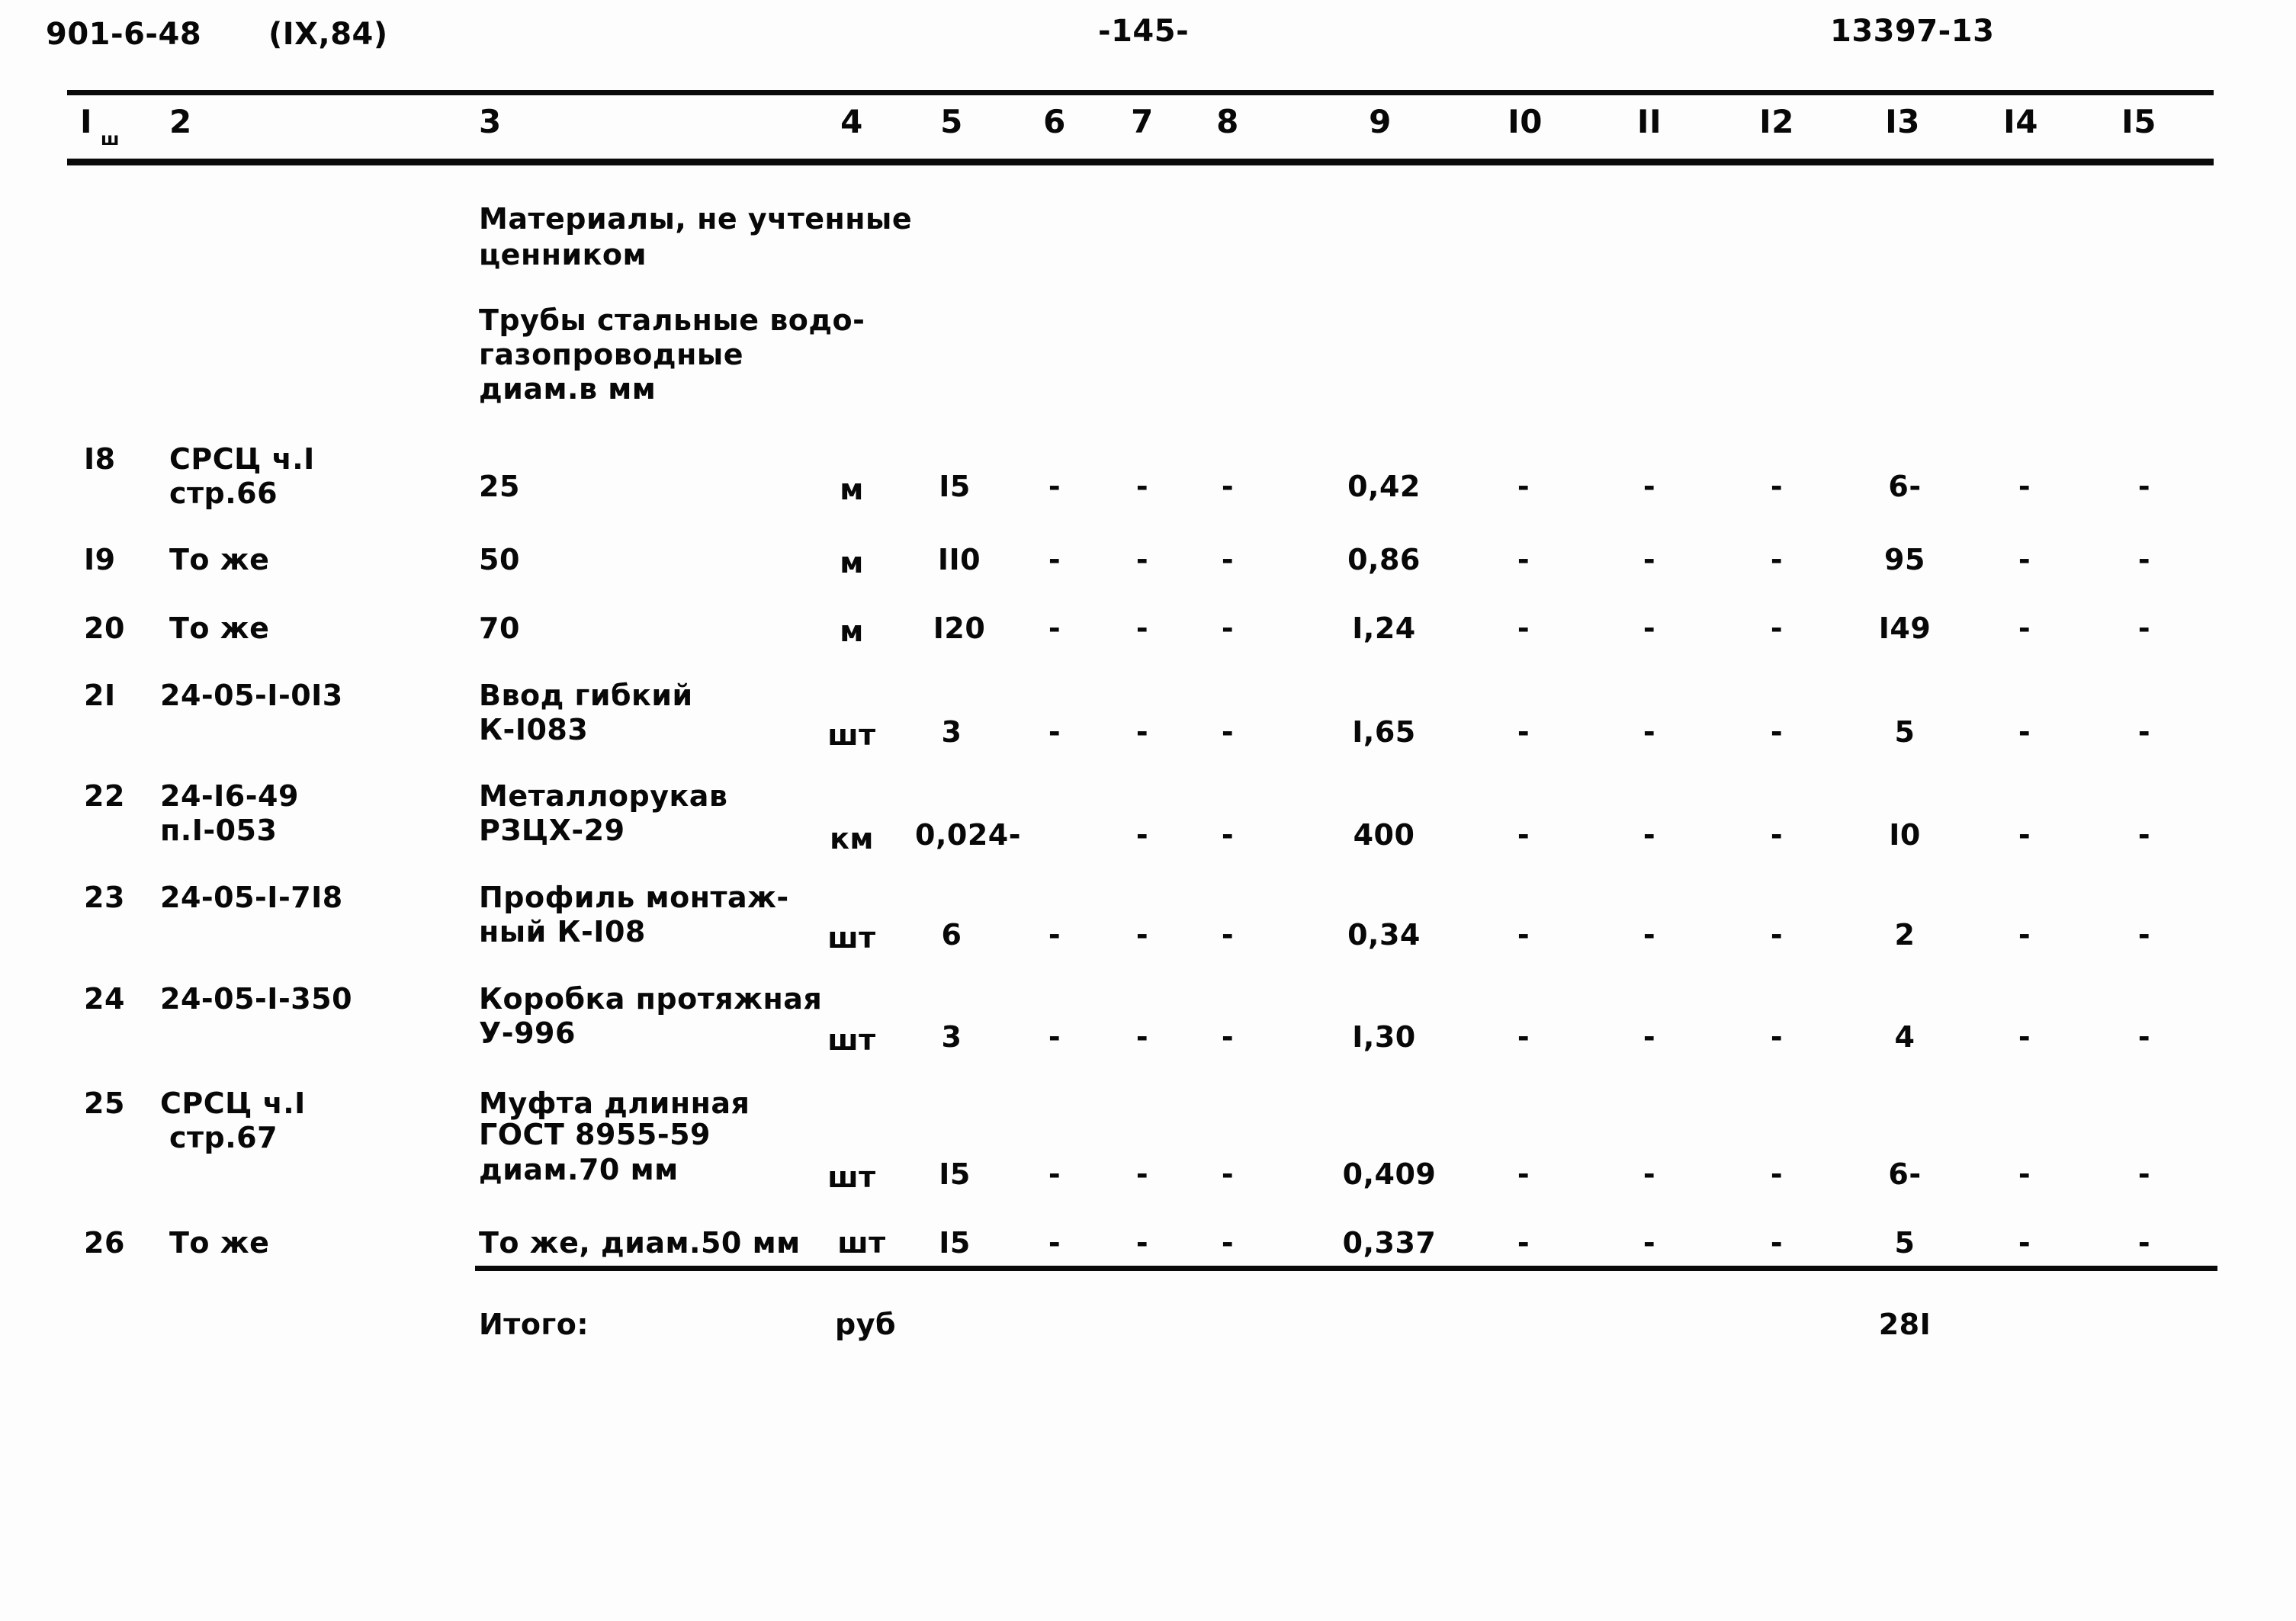 The width and height of the screenshot is (2296, 1621). What do you see at coordinates (959, 628) in the screenshot?
I see `row-qty: I20` at bounding box center [959, 628].